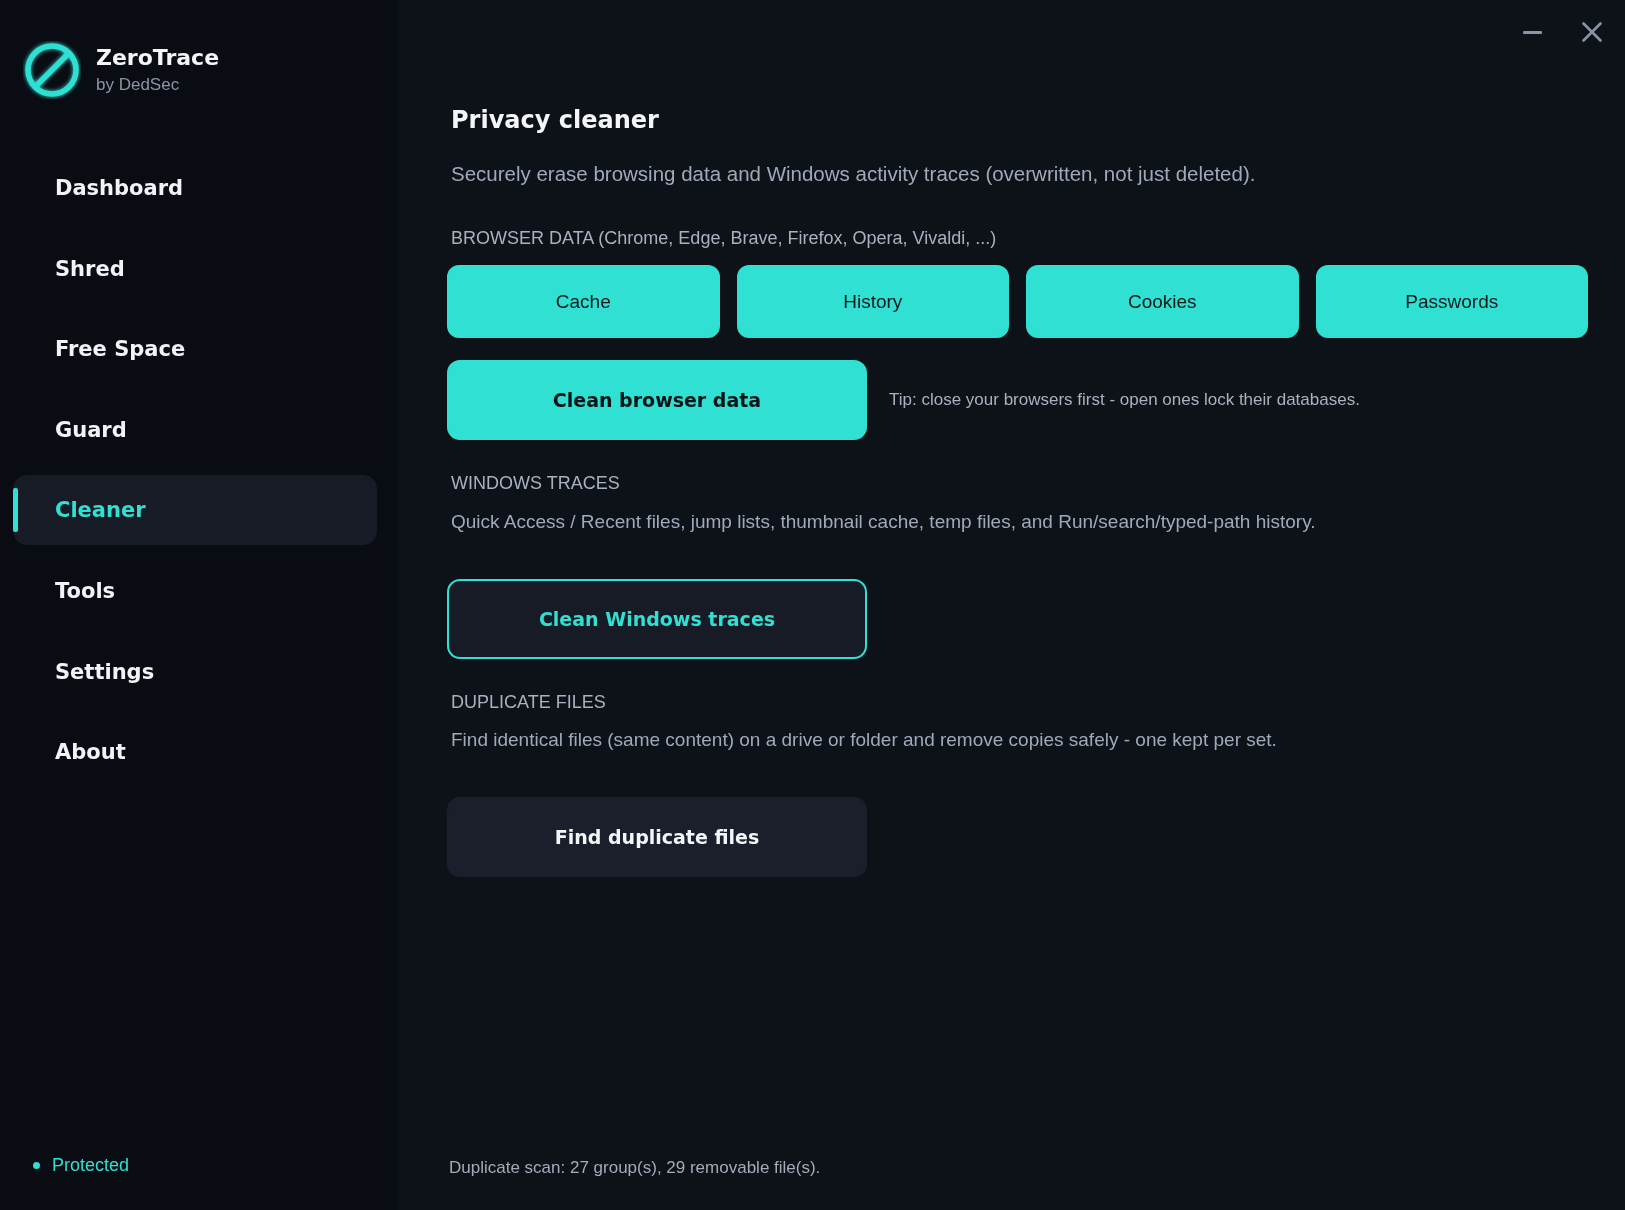 Image resolution: width=1625 pixels, height=1210 pixels. What do you see at coordinates (657, 400) in the screenshot?
I see `action-button: Clean browser data` at bounding box center [657, 400].